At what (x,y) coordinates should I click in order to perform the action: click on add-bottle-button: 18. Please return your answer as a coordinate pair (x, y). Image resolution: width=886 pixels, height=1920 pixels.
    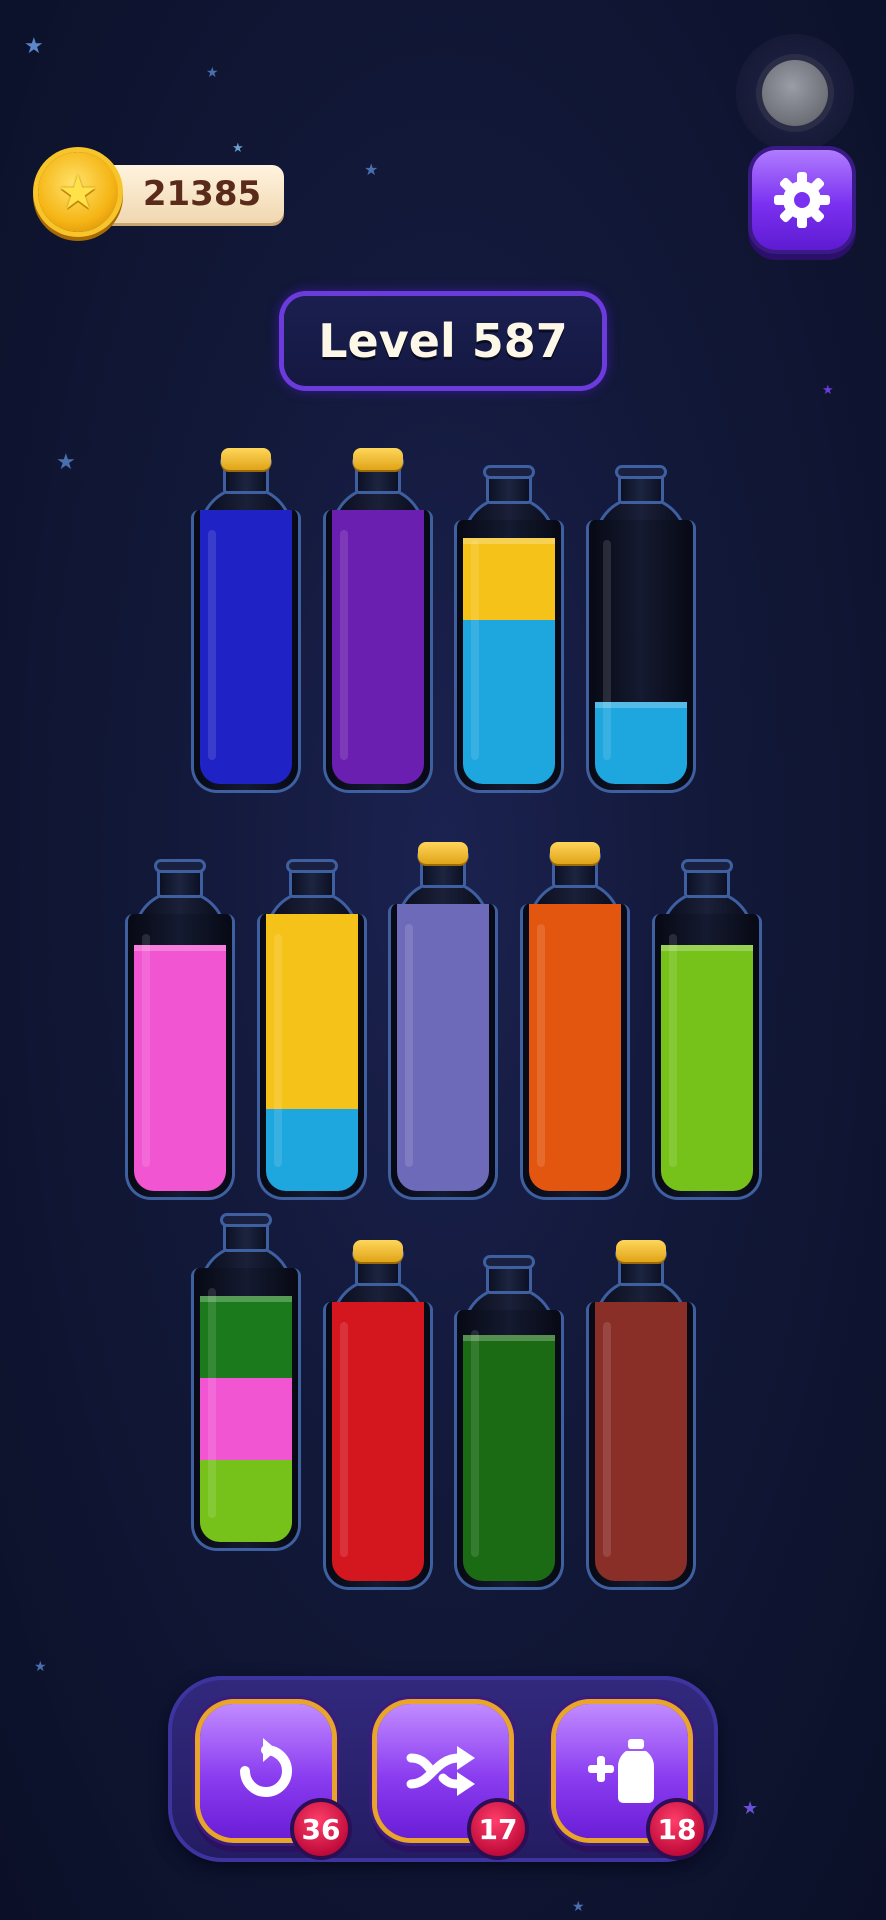
    Looking at the image, I should click on (632, 1782).